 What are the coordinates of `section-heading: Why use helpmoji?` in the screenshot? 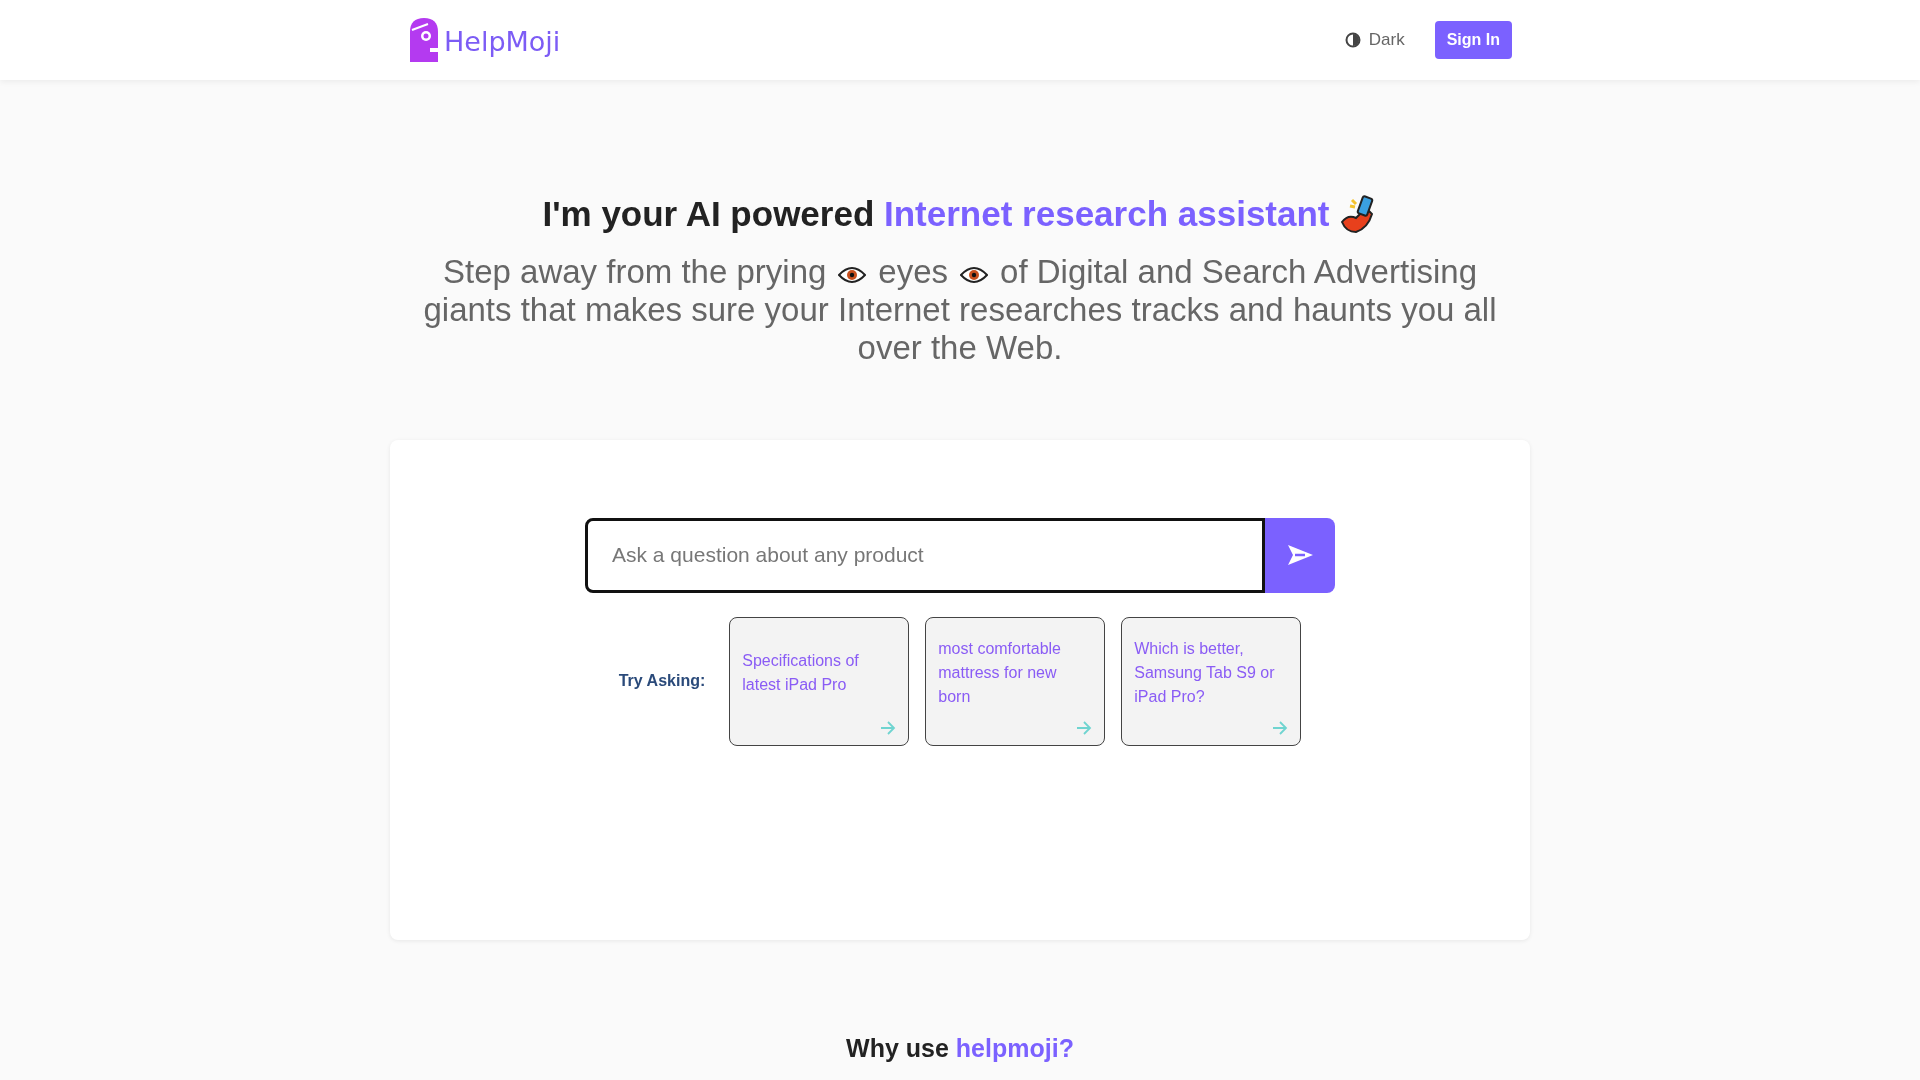 It's located at (960, 1047).